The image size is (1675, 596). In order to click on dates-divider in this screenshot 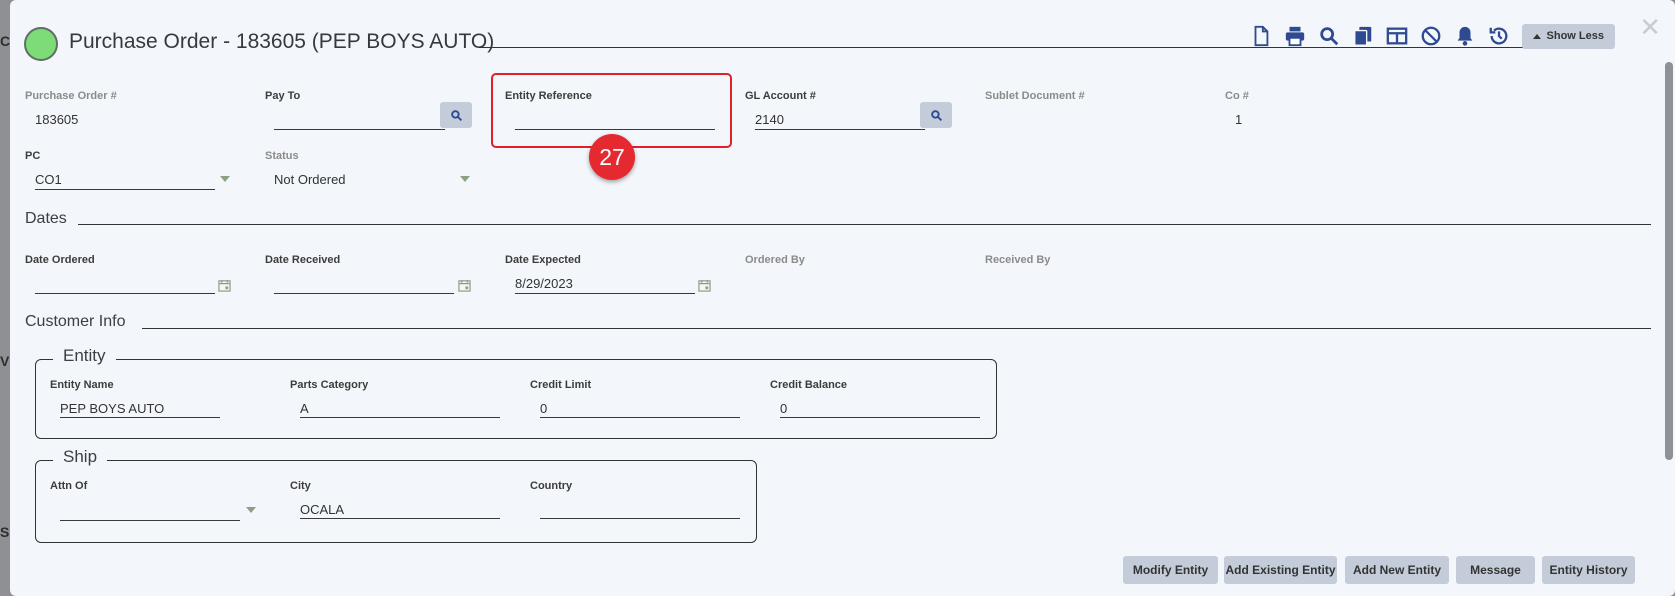, I will do `click(864, 224)`.